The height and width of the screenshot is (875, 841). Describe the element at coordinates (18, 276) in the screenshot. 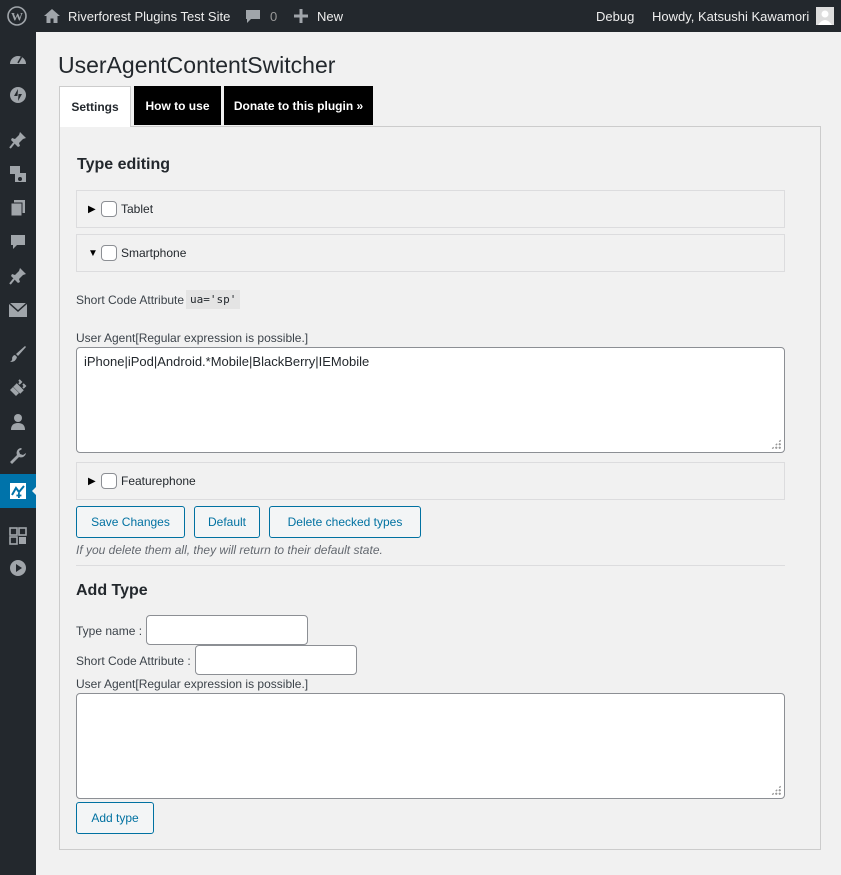

I see `pin-icon` at that location.